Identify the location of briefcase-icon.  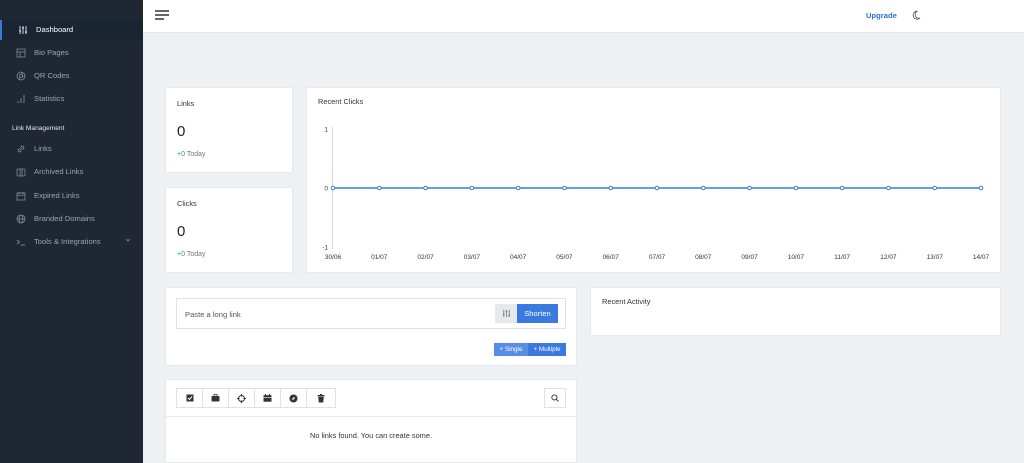
(215, 398).